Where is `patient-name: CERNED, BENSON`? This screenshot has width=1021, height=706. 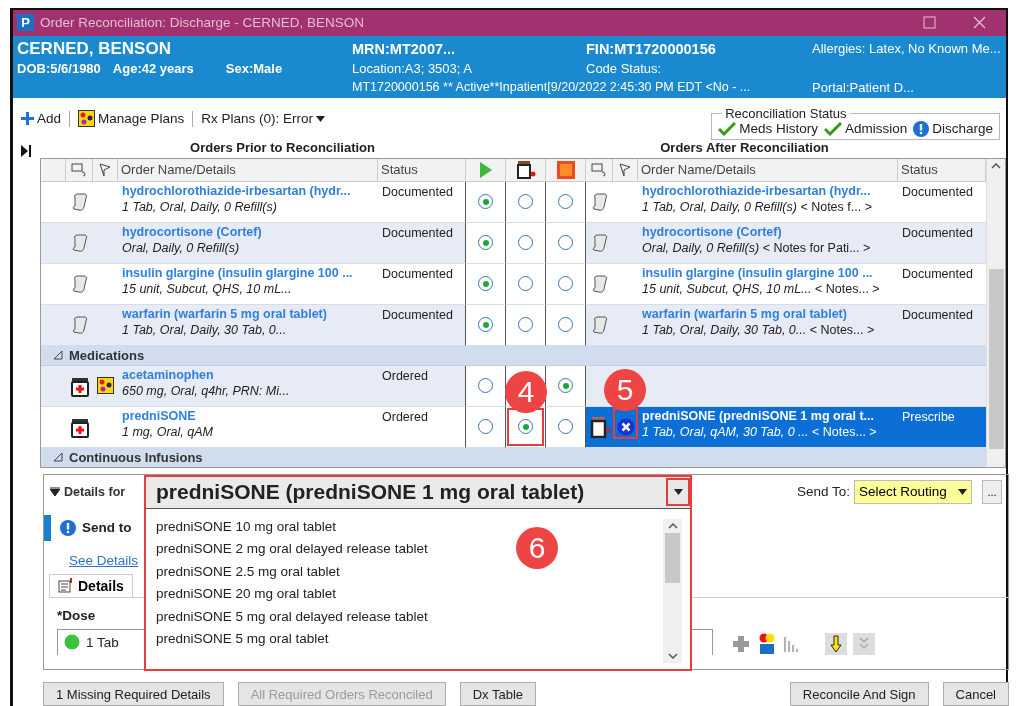
patient-name: CERNED, BENSON is located at coordinates (94, 48).